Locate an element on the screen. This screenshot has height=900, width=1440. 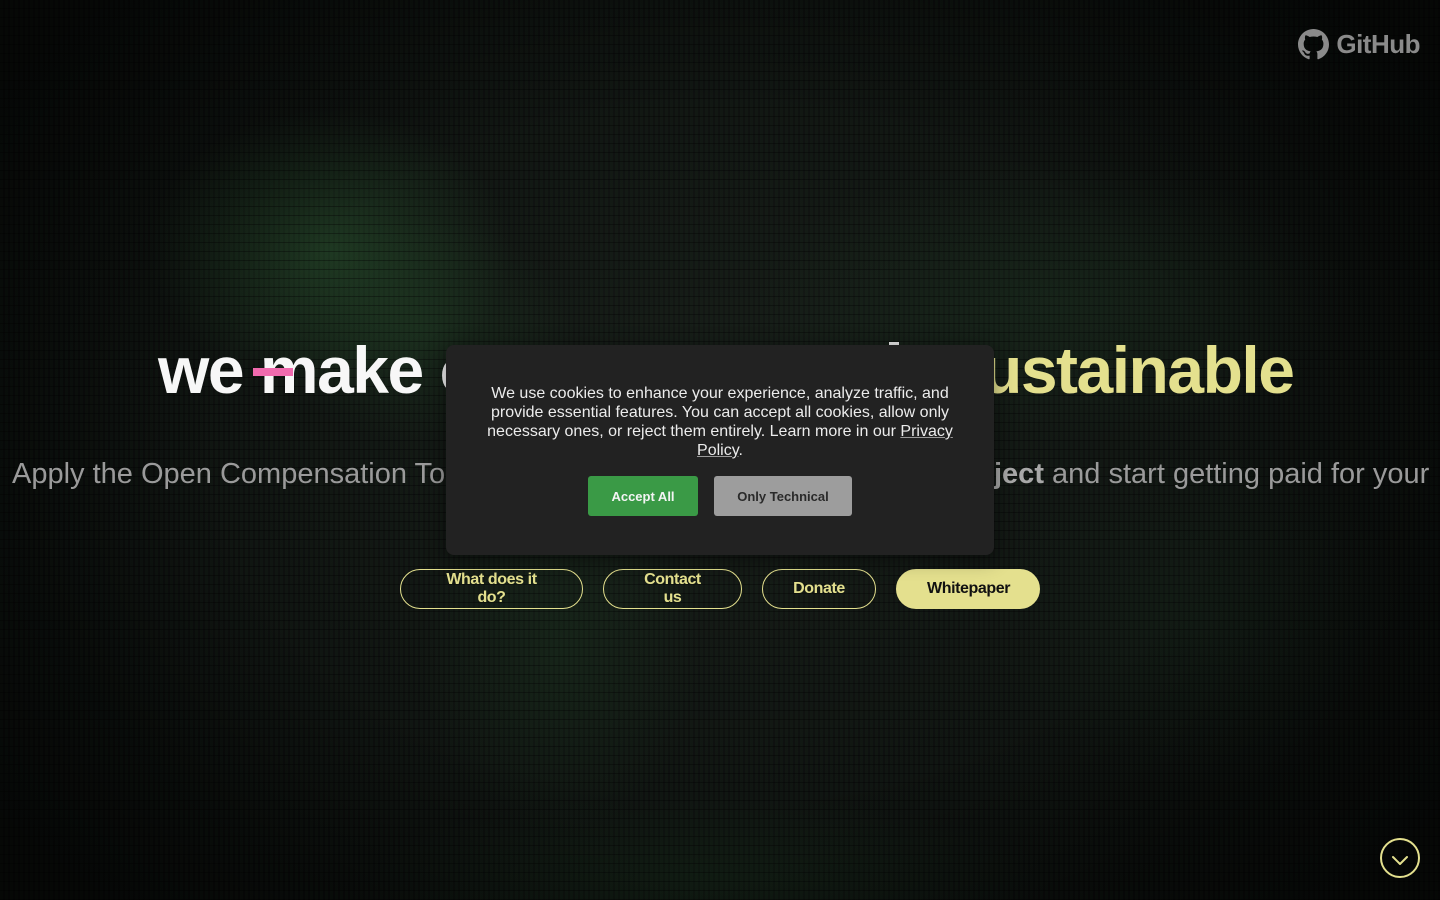
cookie-actions: Accept All Only Technical is located at coordinates (720, 496).